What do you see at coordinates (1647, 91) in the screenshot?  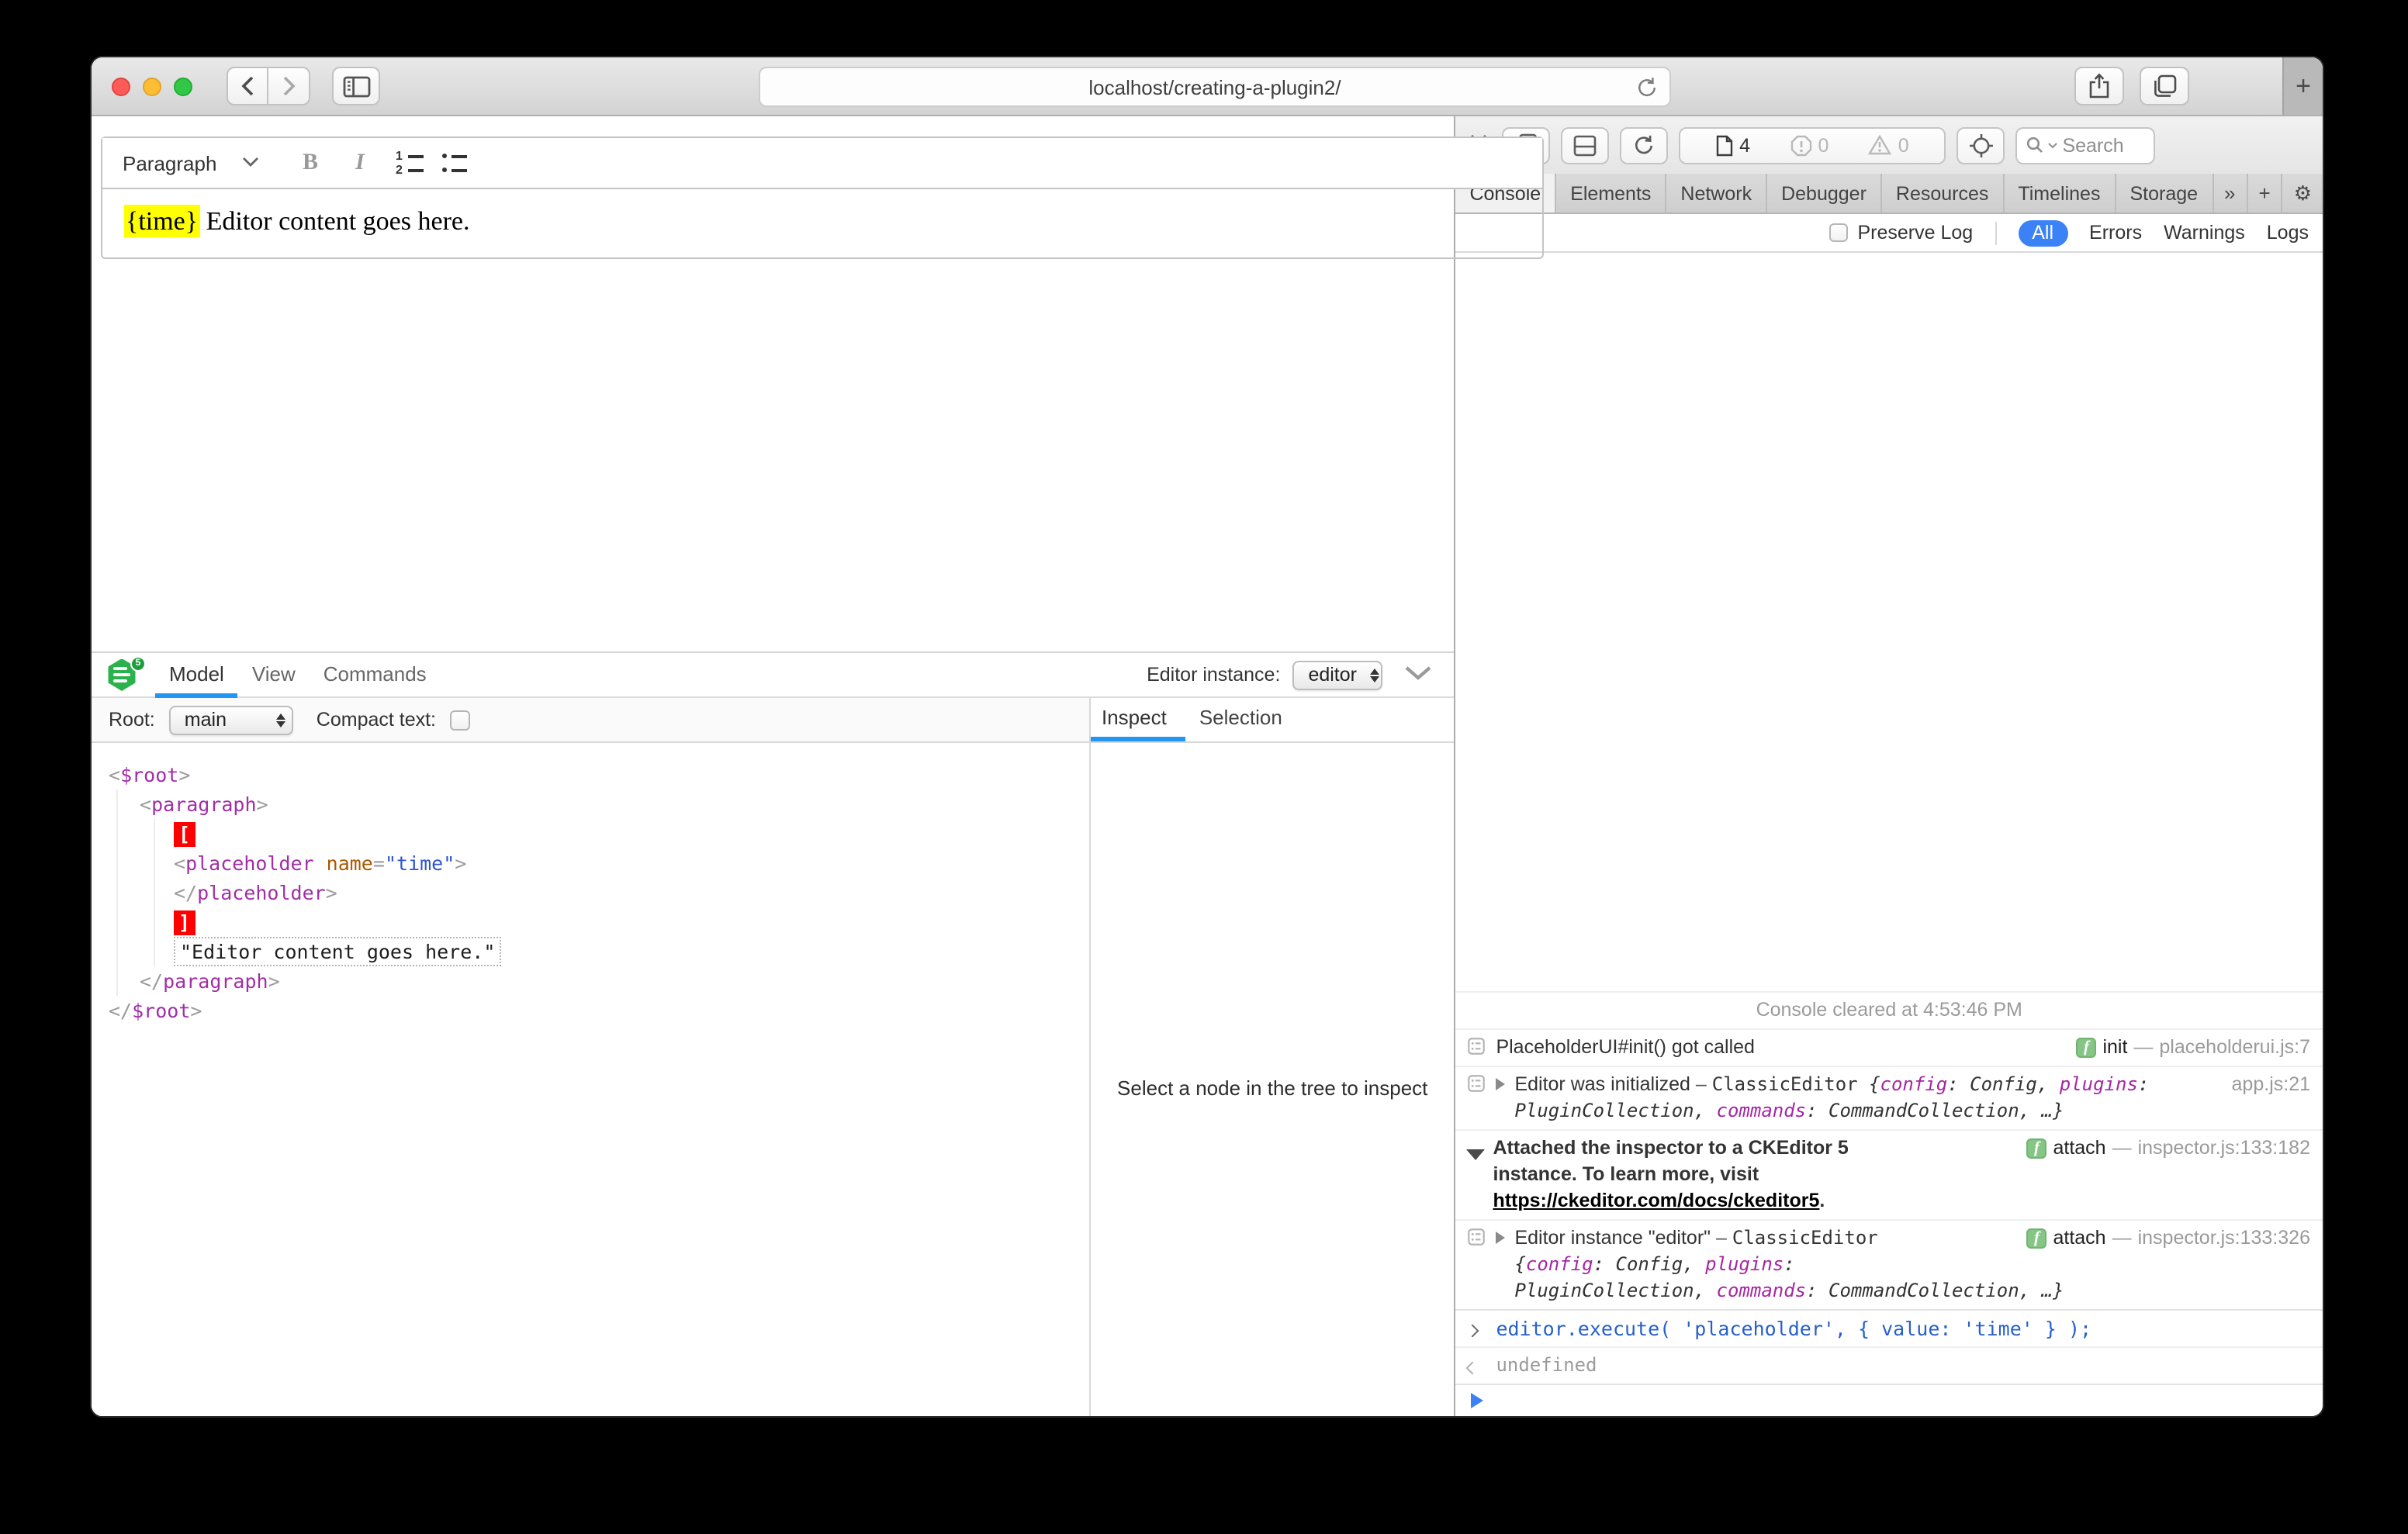 I see `reload-button` at bounding box center [1647, 91].